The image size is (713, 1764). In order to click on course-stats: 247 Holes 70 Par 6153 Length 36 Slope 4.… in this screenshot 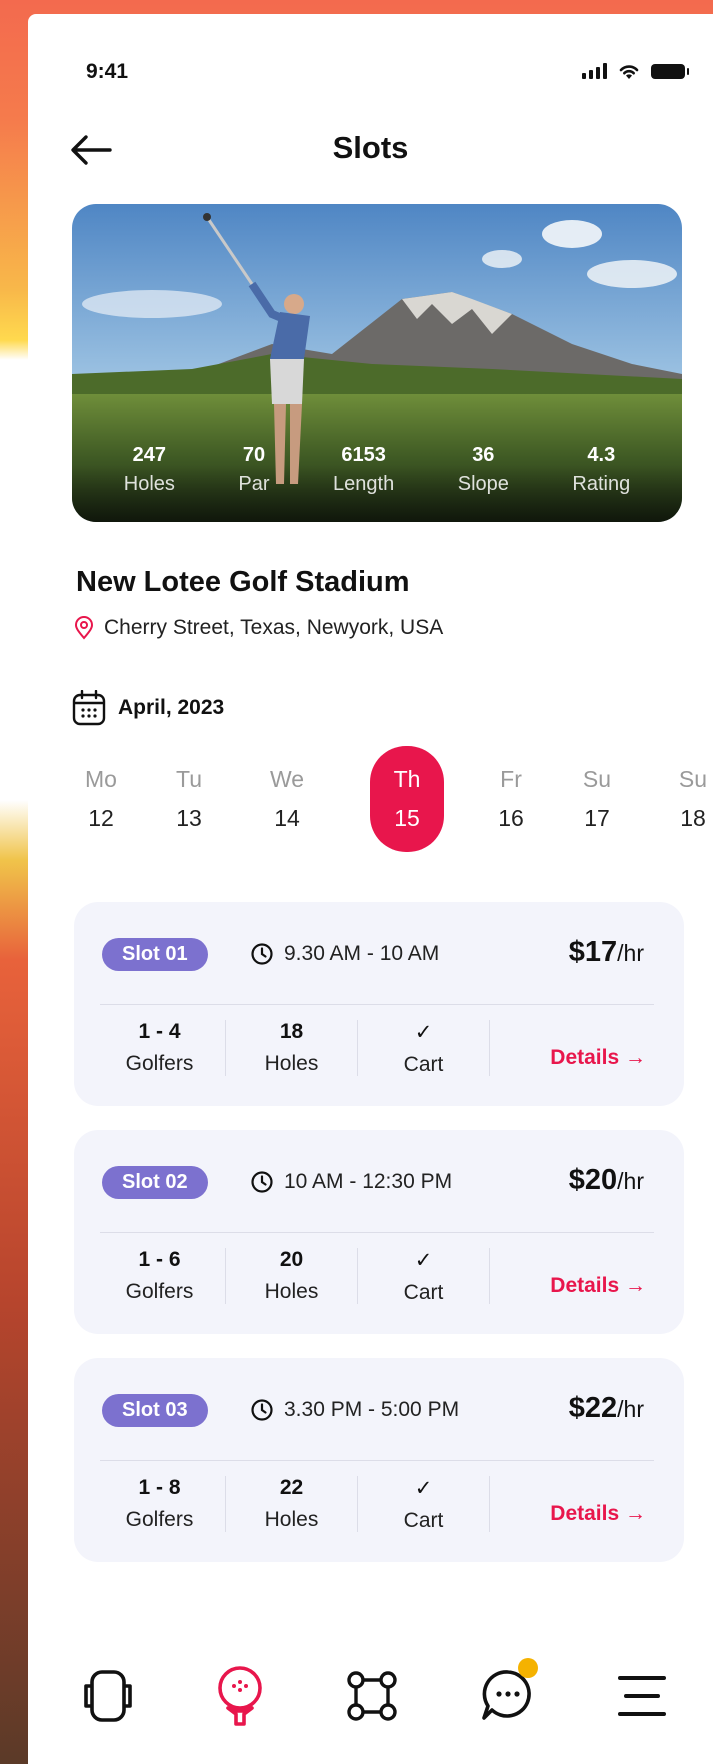, I will do `click(377, 470)`.